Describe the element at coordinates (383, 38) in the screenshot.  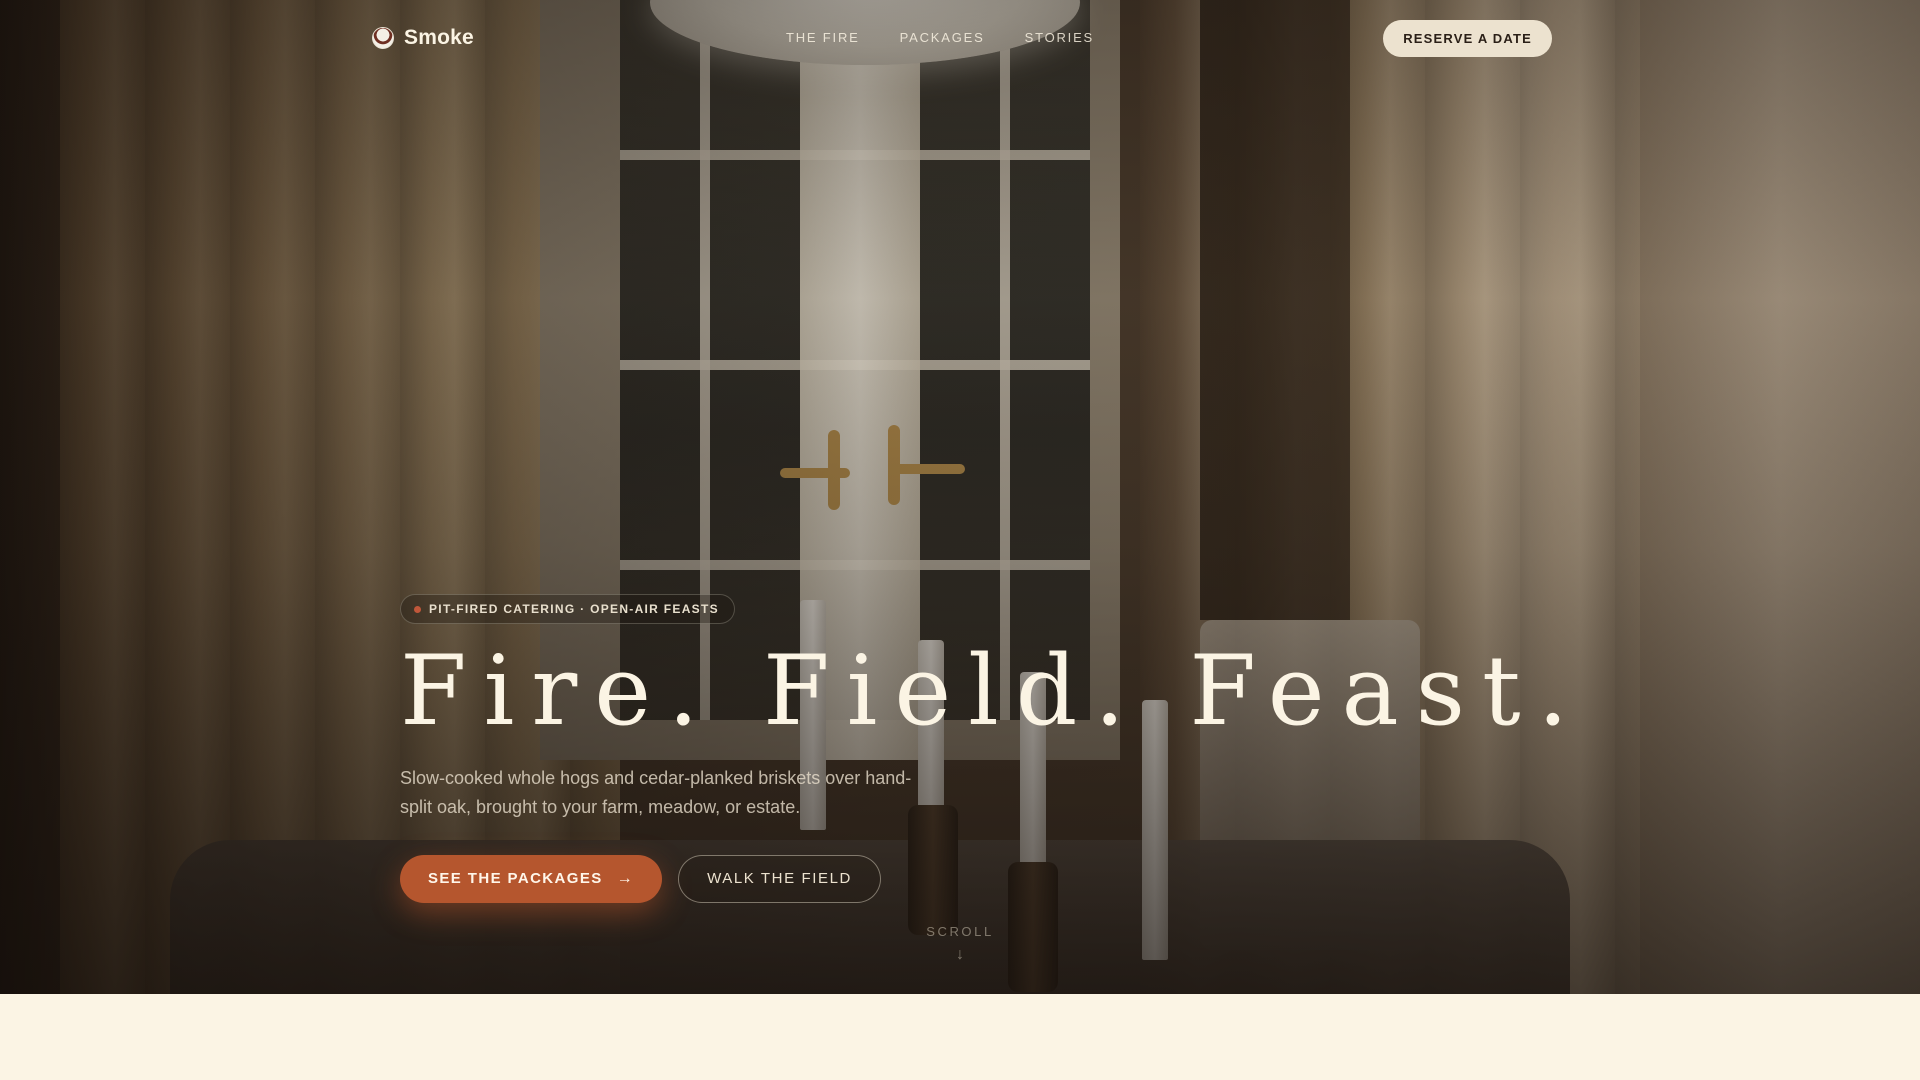
I see `smoke-logo-icon` at that location.